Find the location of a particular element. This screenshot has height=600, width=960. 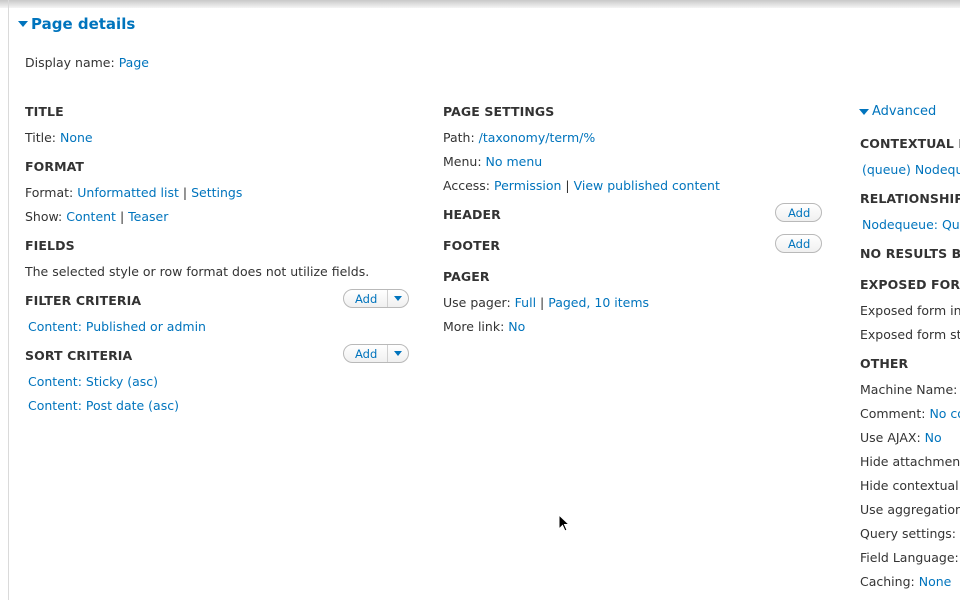

caching-label: Caching: is located at coordinates (887, 581).